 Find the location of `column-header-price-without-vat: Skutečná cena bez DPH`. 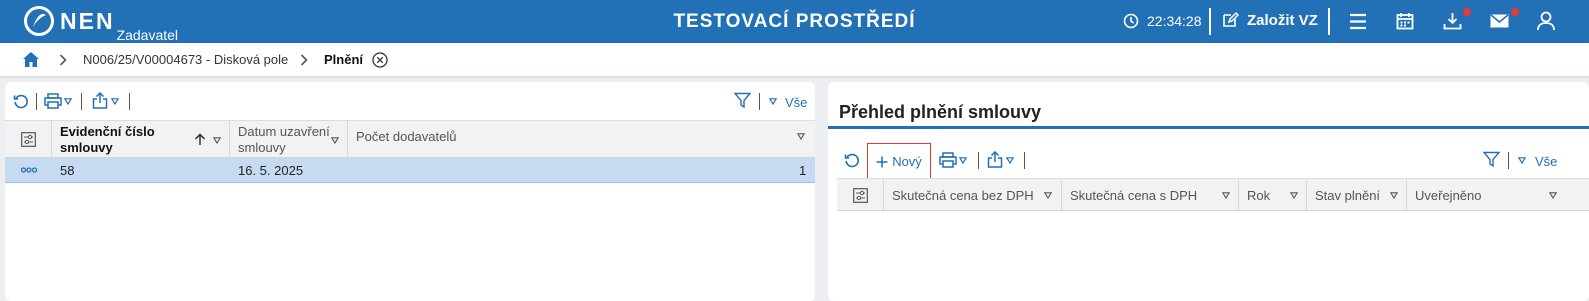

column-header-price-without-vat: Skutečná cena bez DPH is located at coordinates (963, 196).